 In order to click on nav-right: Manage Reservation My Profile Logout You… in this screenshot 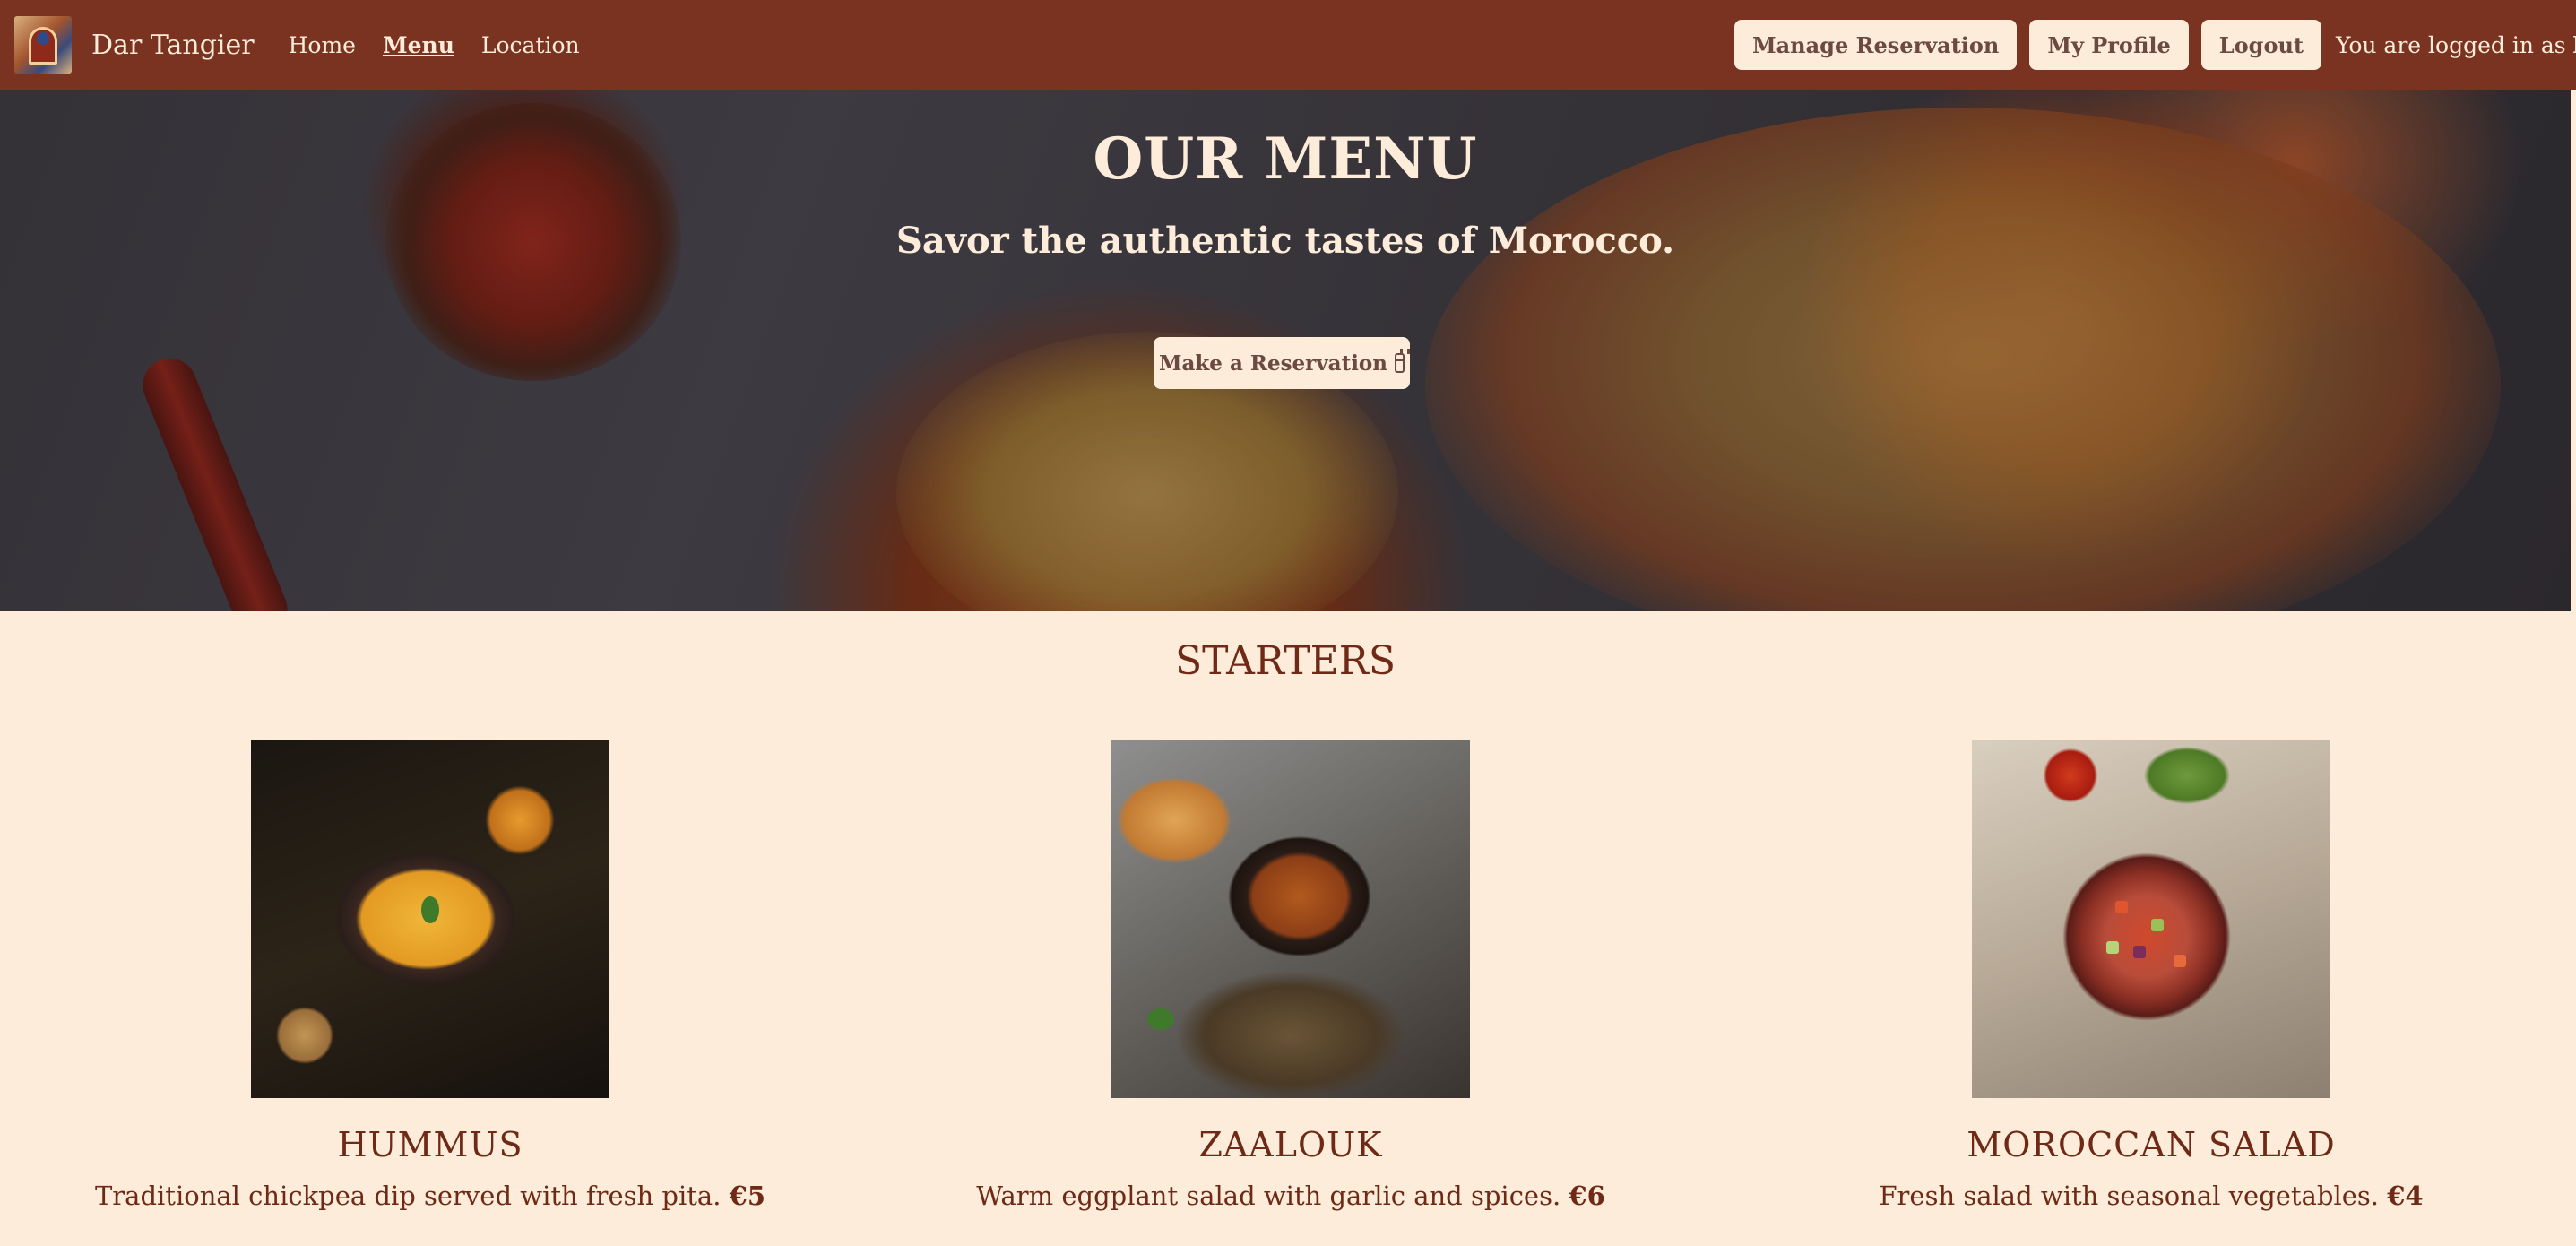, I will do `click(2155, 45)`.